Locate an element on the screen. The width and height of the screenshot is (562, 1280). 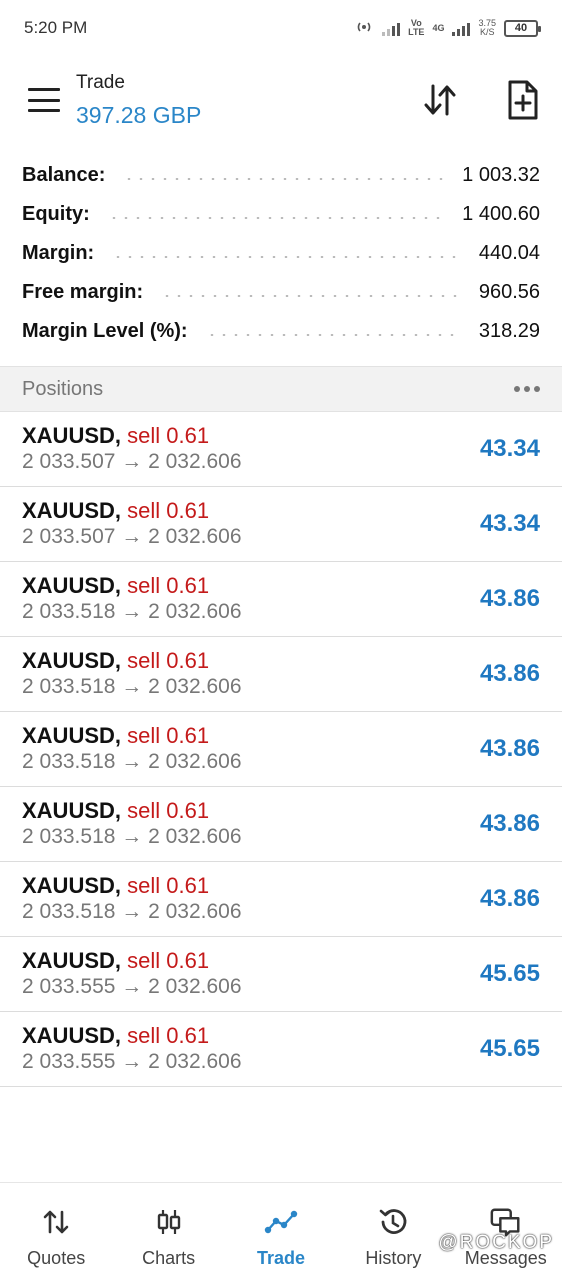
nav-trade: Trade is located at coordinates (281, 1231).